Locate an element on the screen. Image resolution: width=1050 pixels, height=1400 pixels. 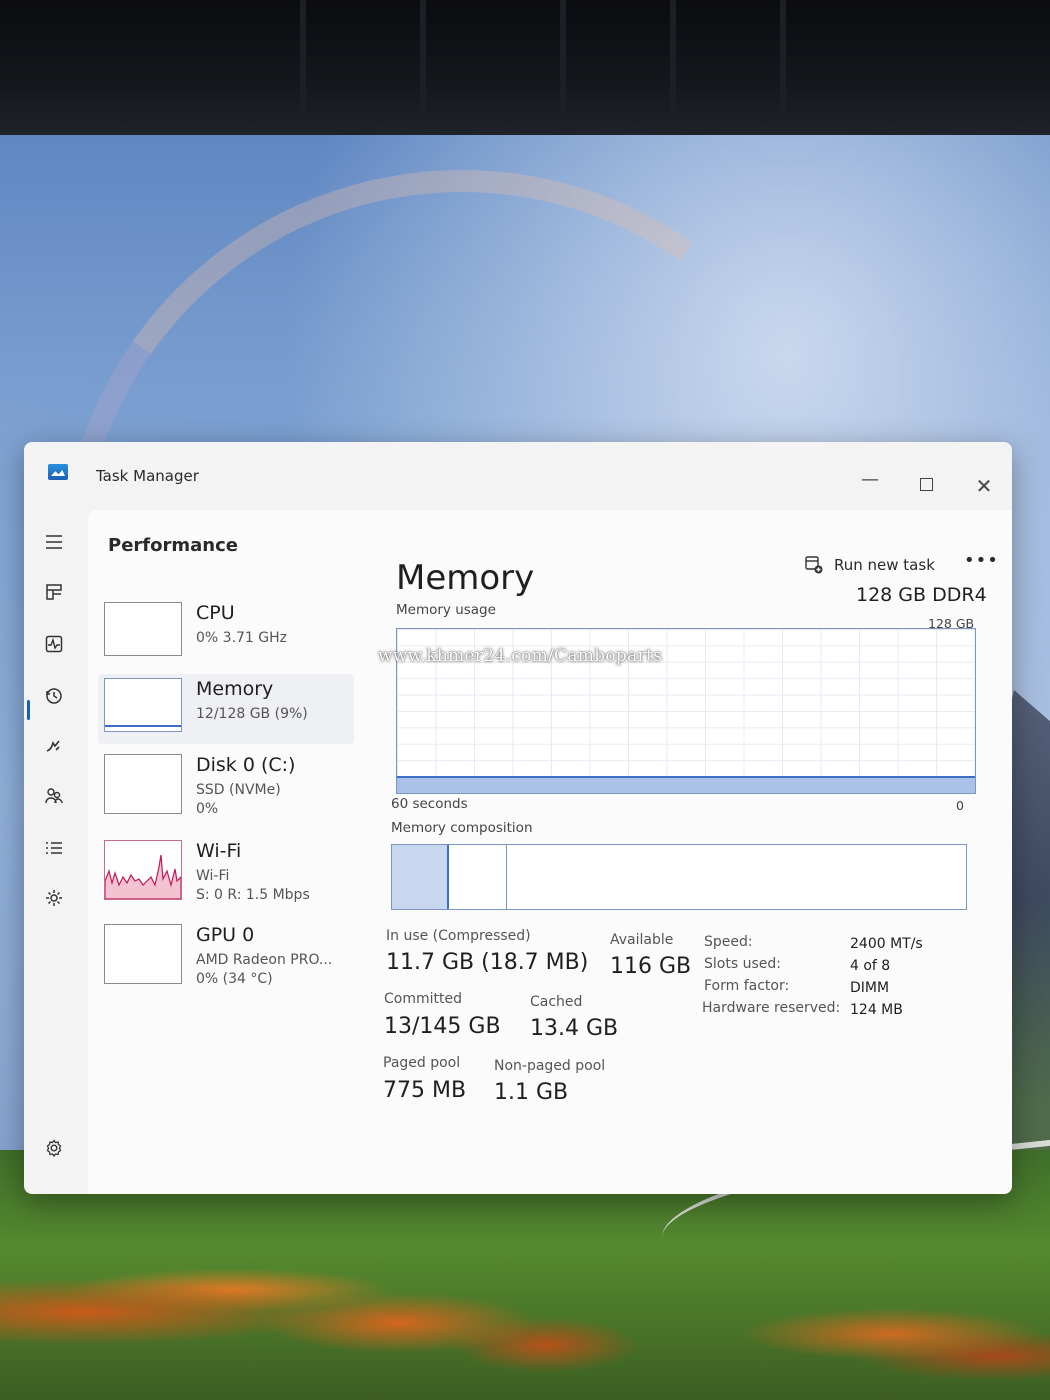
page-title: Performance is located at coordinates (173, 545).